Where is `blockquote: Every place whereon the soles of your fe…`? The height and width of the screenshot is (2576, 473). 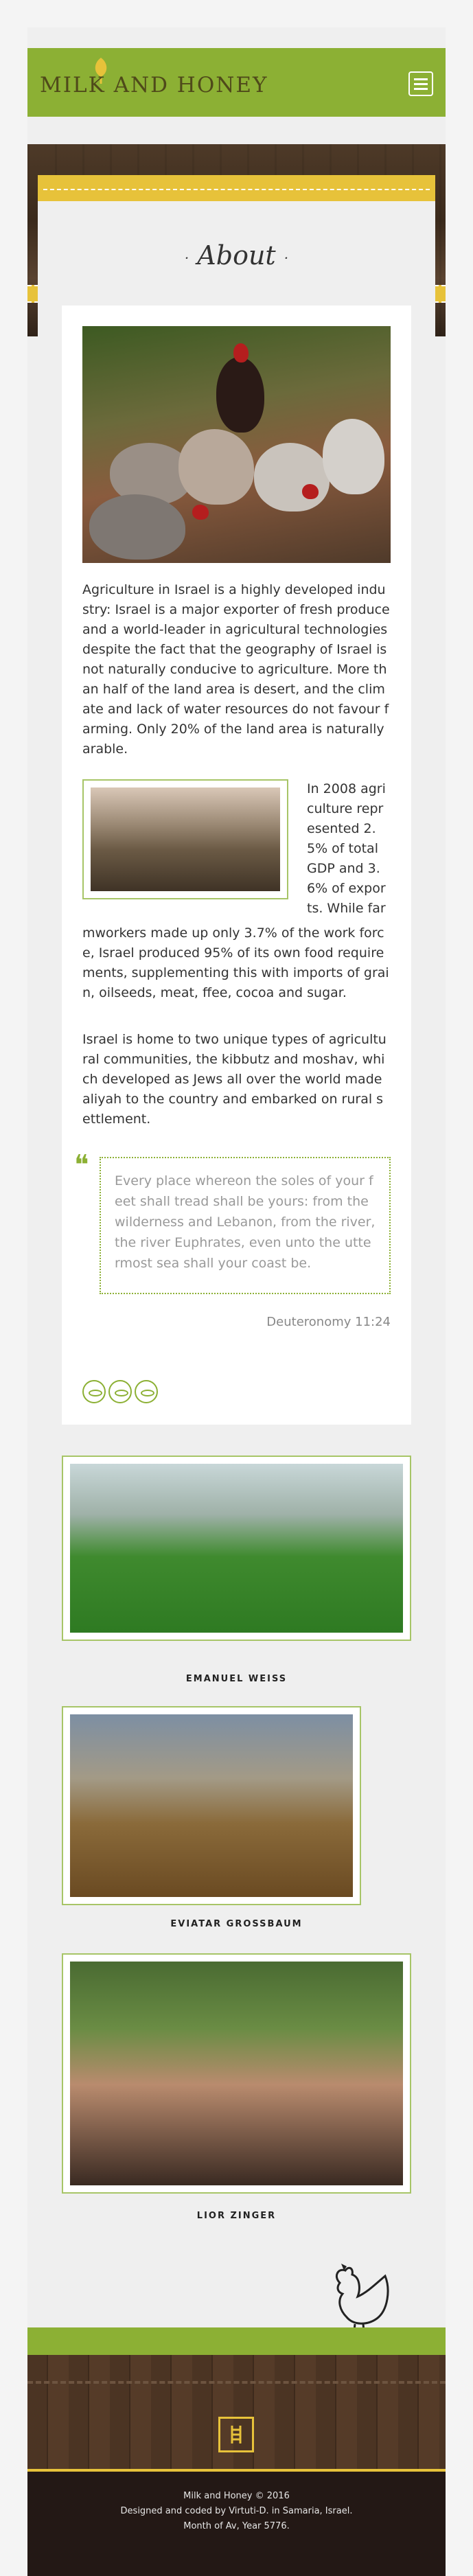 blockquote: Every place whereon the soles of your fe… is located at coordinates (246, 1225).